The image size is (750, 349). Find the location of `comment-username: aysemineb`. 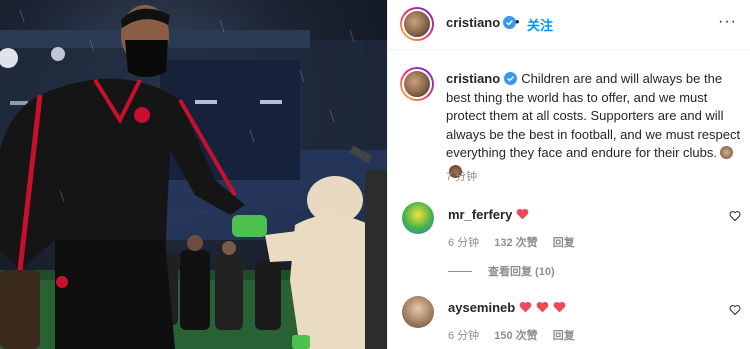

comment-username: aysemineb is located at coordinates (507, 307).